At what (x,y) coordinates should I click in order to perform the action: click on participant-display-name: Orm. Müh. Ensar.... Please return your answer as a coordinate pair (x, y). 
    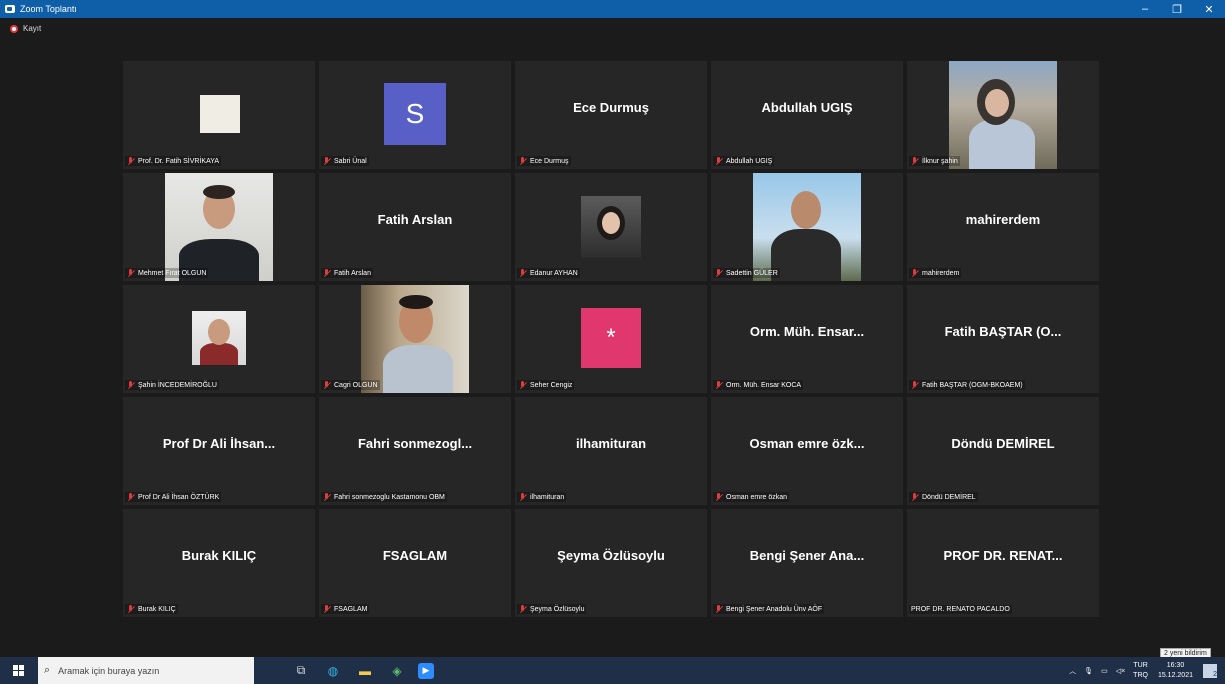
    Looking at the image, I should click on (807, 331).